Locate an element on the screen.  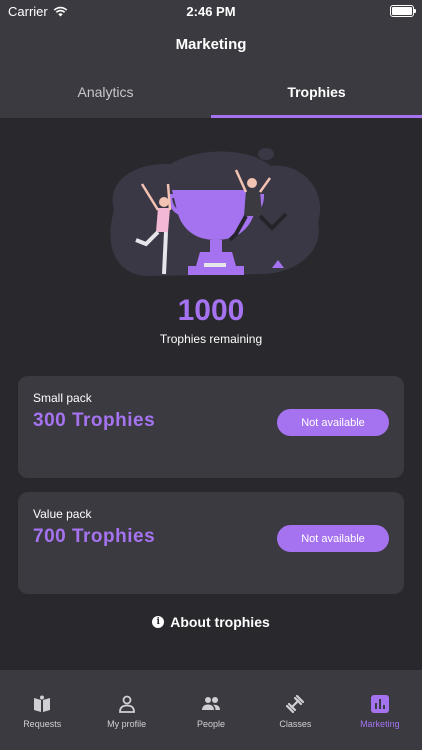
tabbar-item-marketing: Marketing is located at coordinates (380, 710).